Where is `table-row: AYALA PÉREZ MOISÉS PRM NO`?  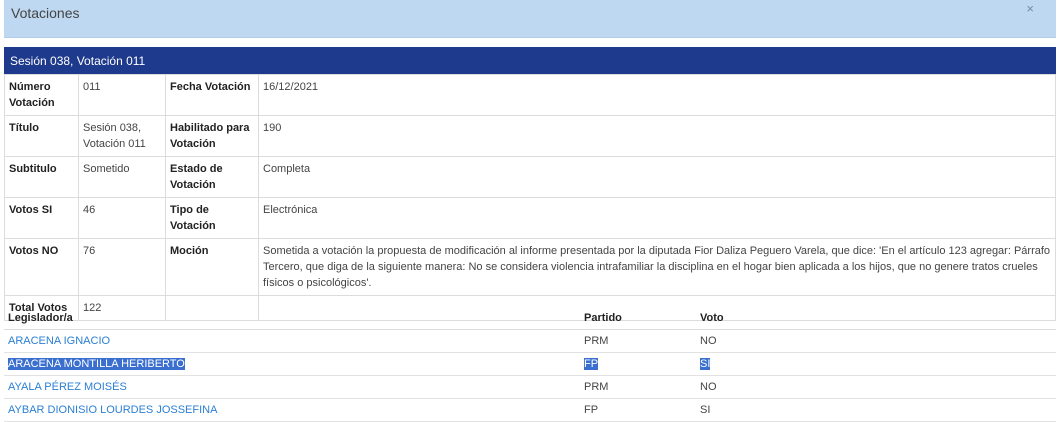
table-row: AYALA PÉREZ MOISÉS PRM NO is located at coordinates (530, 387).